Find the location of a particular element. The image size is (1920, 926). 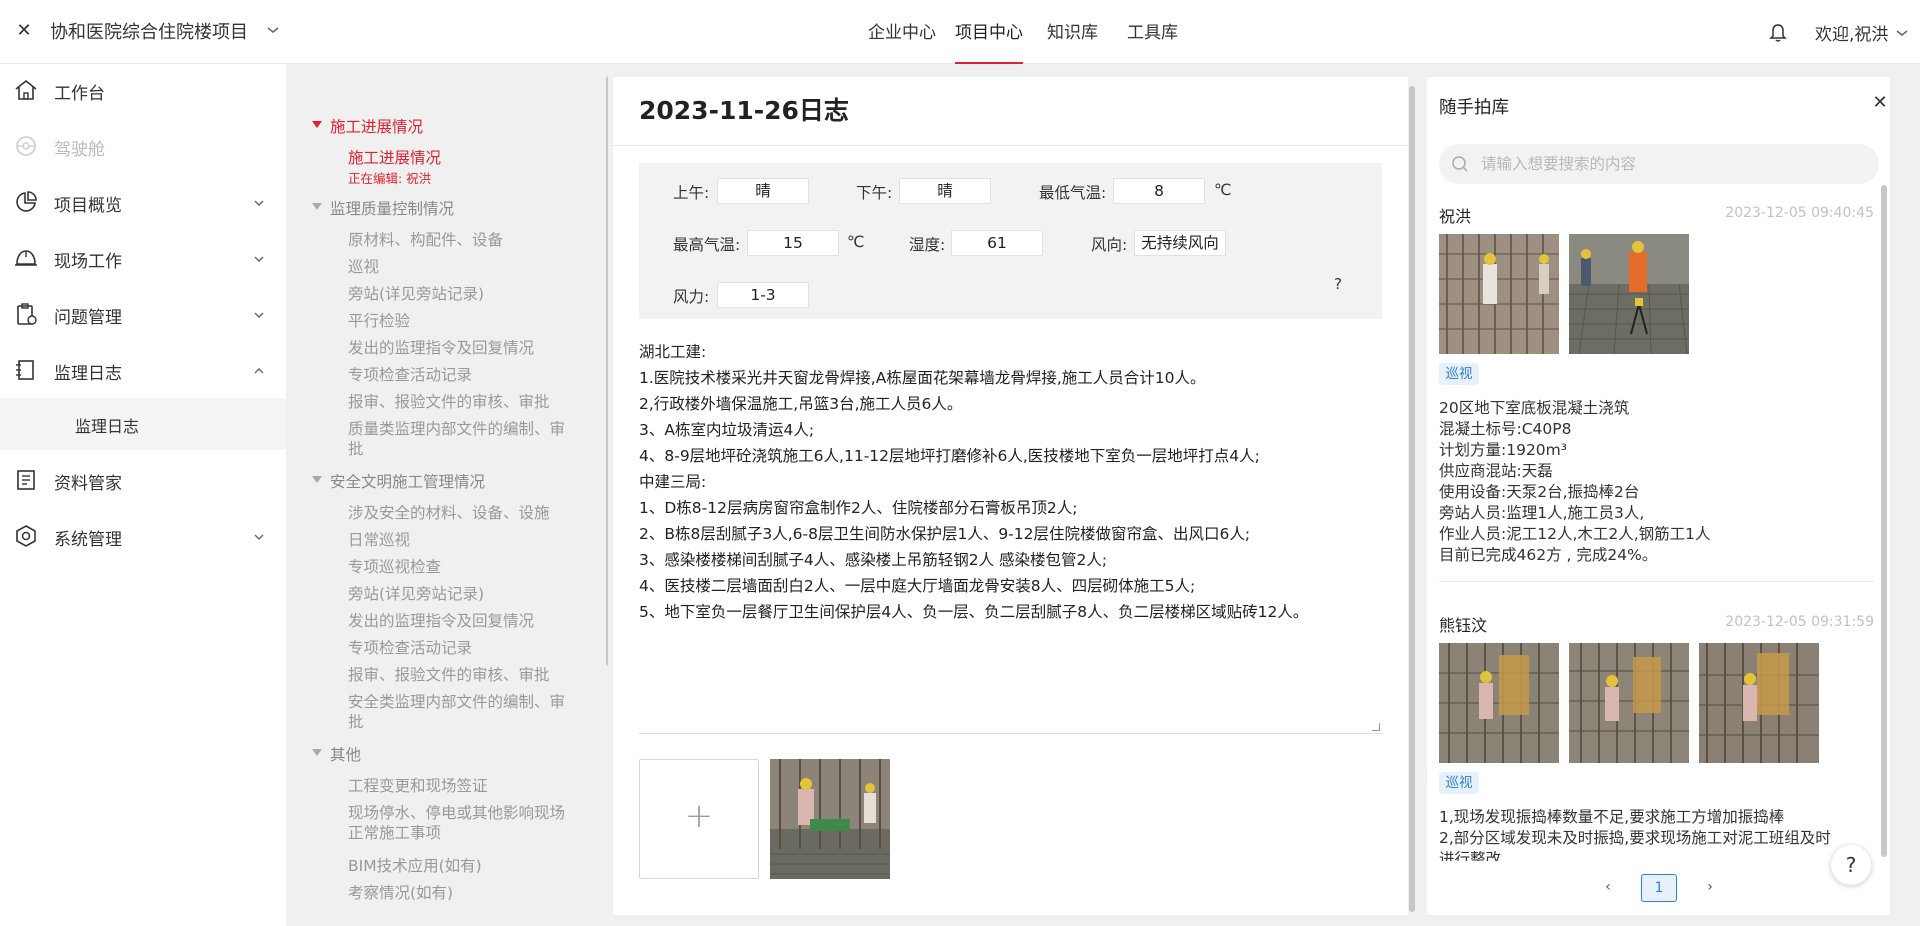

tree-item: 日常巡视 is located at coordinates (463, 540).